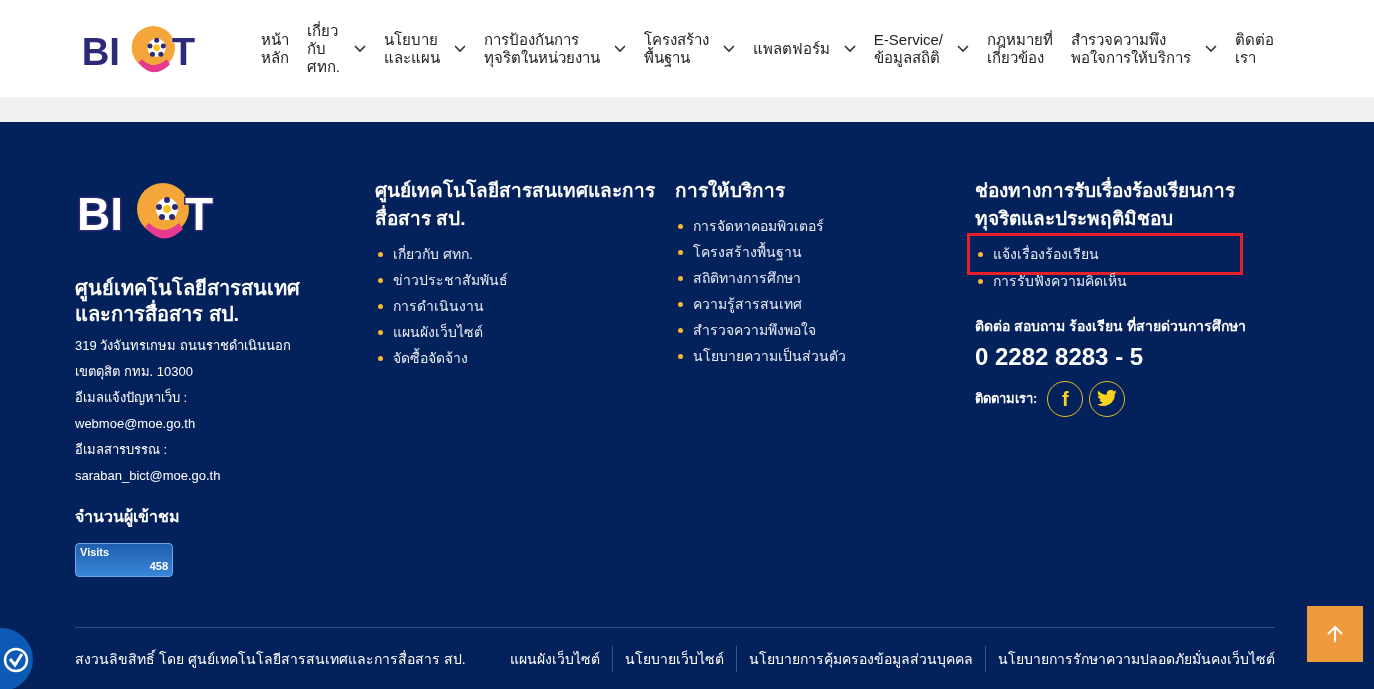 The width and height of the screenshot is (1374, 689). What do you see at coordinates (525, 254) in the screenshot?
I see `footer-link: เกี่ยวกับ ศทก.` at bounding box center [525, 254].